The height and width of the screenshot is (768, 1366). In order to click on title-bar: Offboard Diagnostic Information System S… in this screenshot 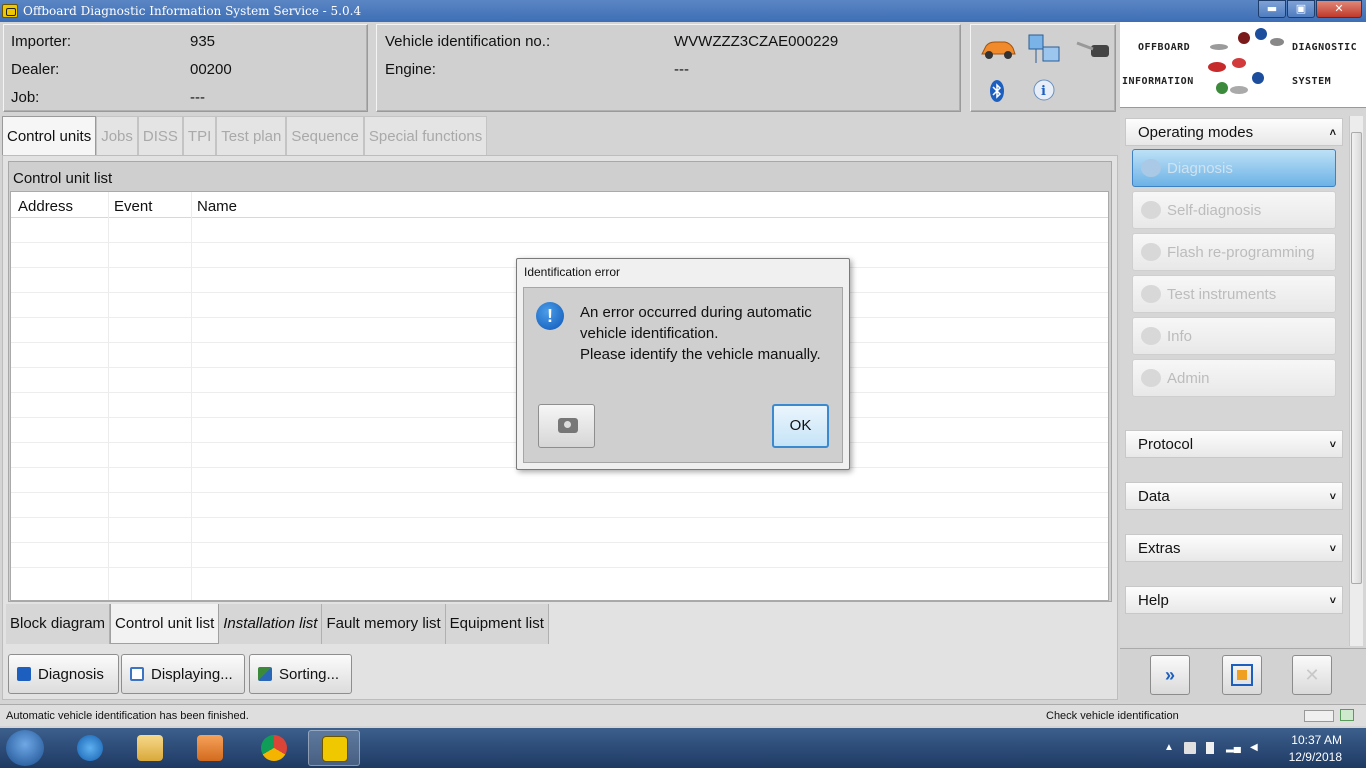, I will do `click(683, 11)`.